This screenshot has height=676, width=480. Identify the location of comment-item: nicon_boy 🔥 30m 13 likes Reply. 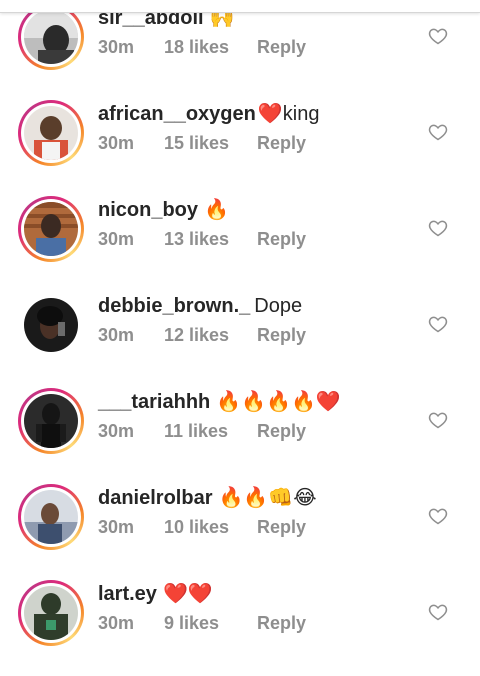
(240, 244).